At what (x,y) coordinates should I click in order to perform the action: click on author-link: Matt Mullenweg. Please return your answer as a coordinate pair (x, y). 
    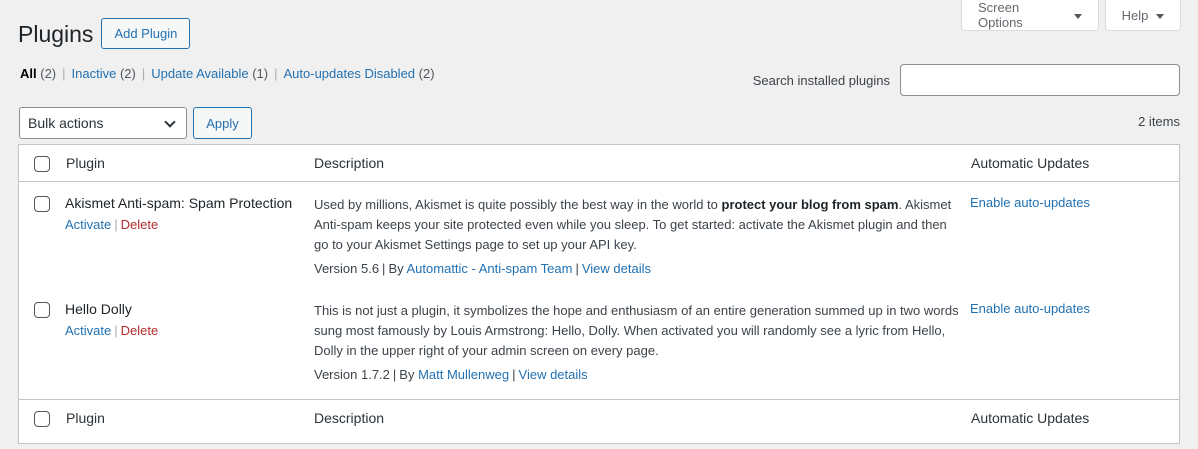
    Looking at the image, I should click on (463, 374).